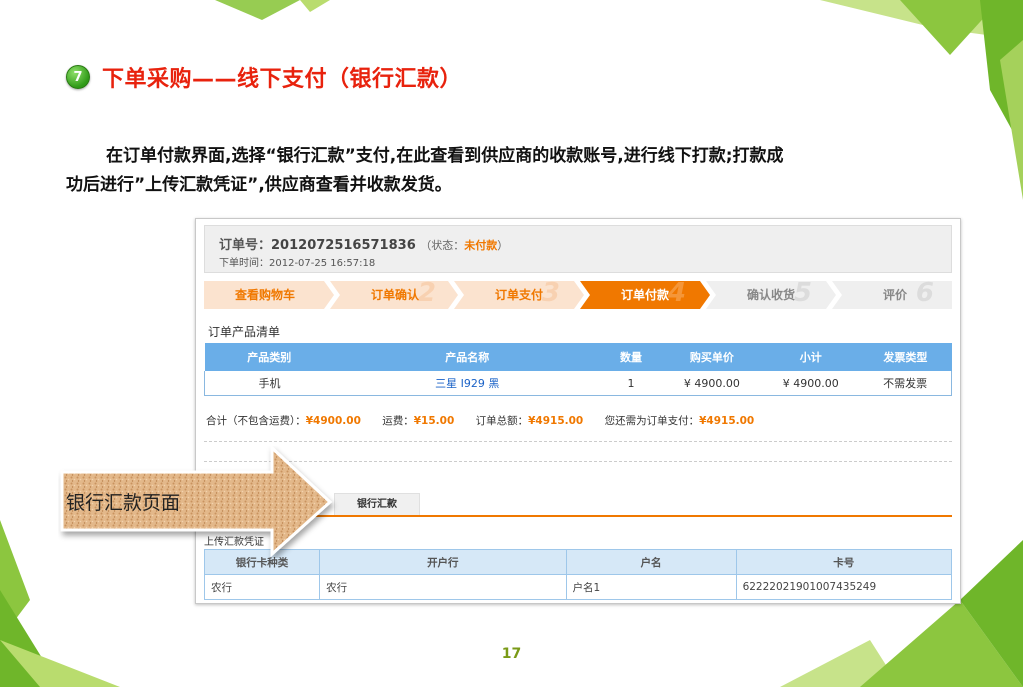  What do you see at coordinates (78, 77) in the screenshot?
I see `step-number-badge: 7` at bounding box center [78, 77].